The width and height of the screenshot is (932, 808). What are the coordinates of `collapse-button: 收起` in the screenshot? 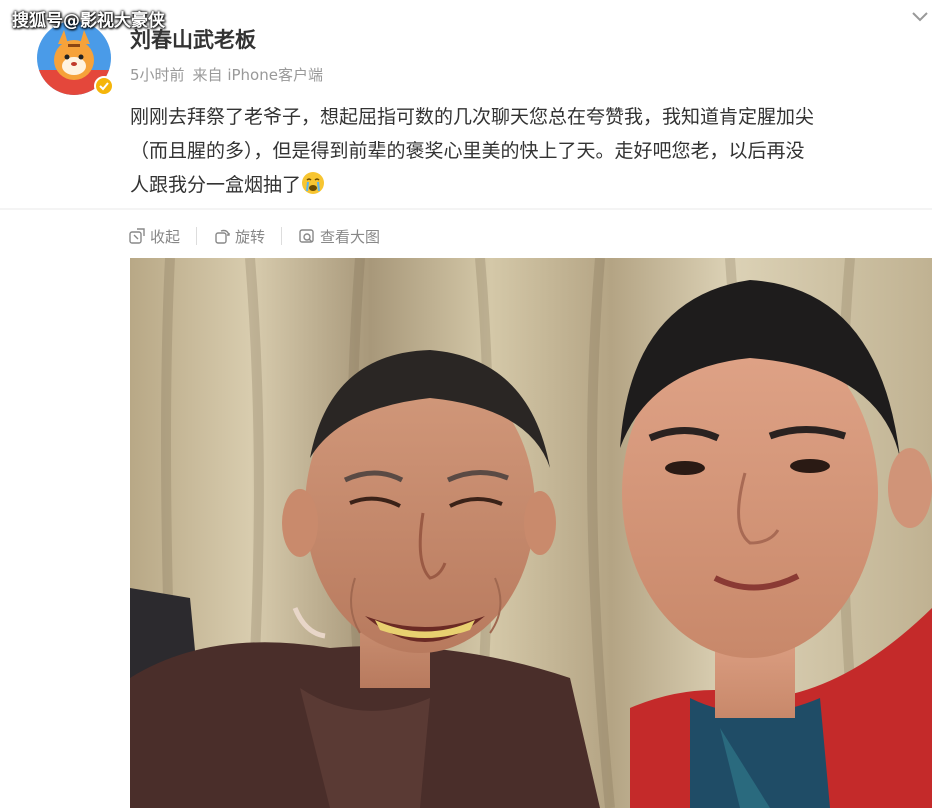 It's located at (154, 236).